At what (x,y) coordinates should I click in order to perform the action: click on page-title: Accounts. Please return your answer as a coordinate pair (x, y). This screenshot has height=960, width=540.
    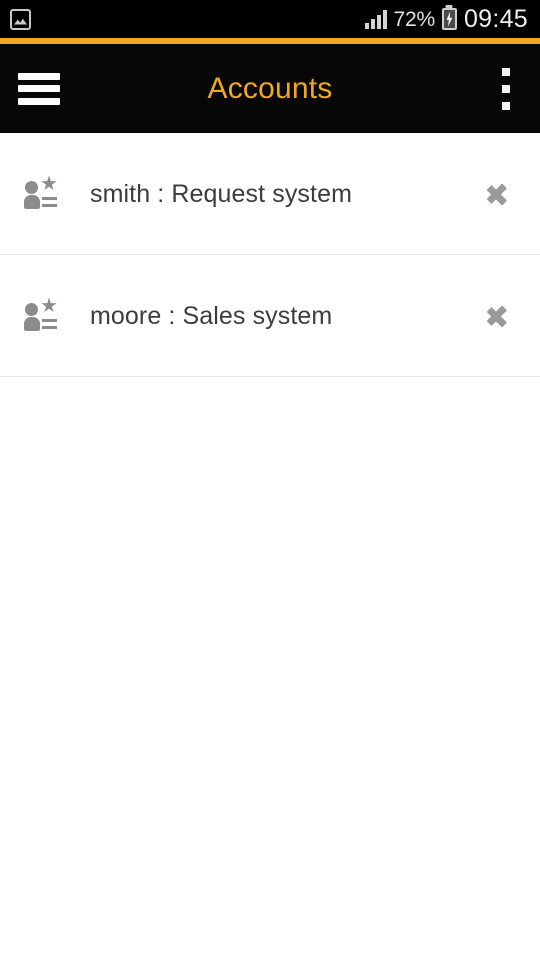
    Looking at the image, I should click on (270, 88).